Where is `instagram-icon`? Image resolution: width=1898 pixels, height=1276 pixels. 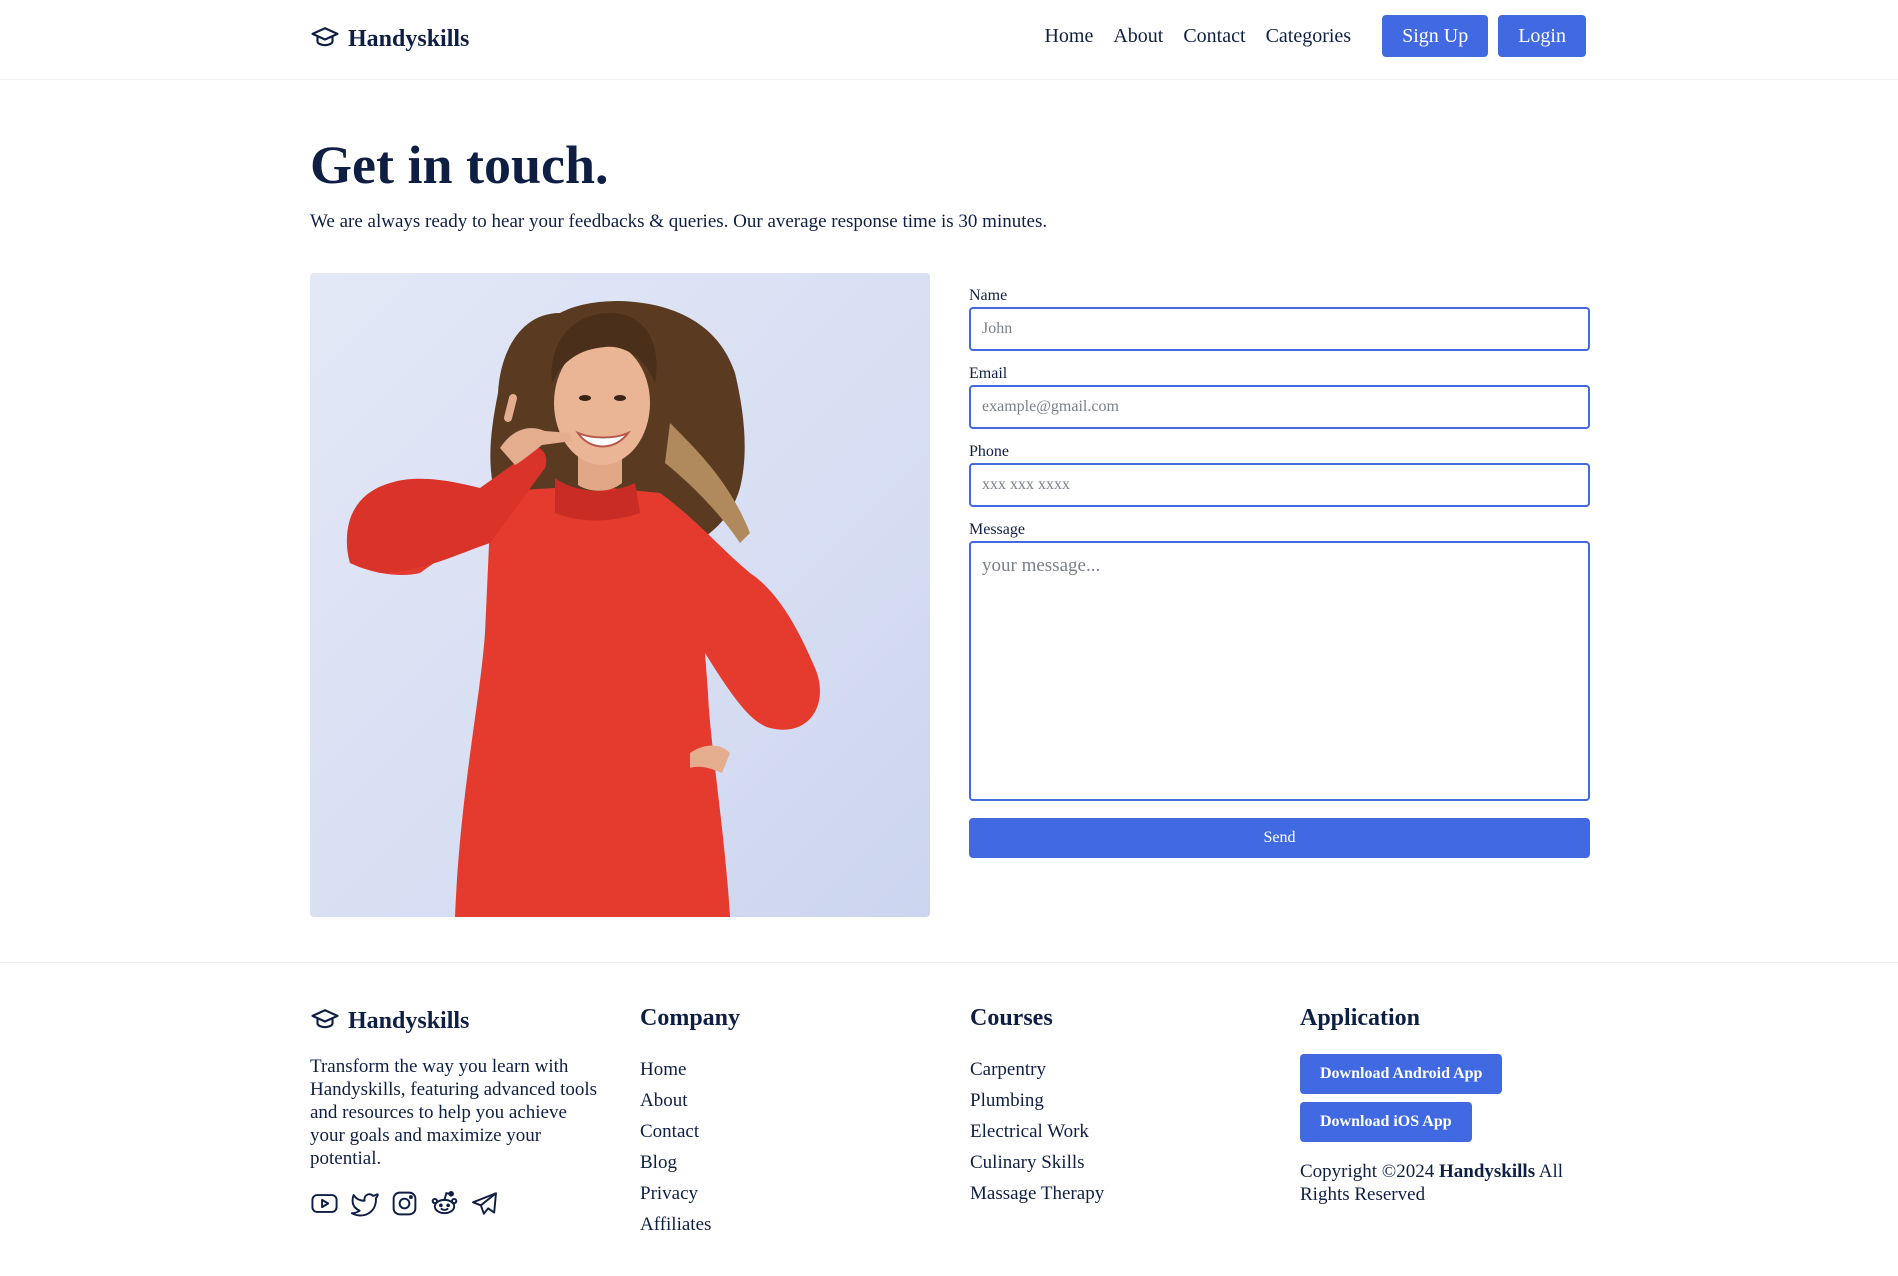 instagram-icon is located at coordinates (404, 1203).